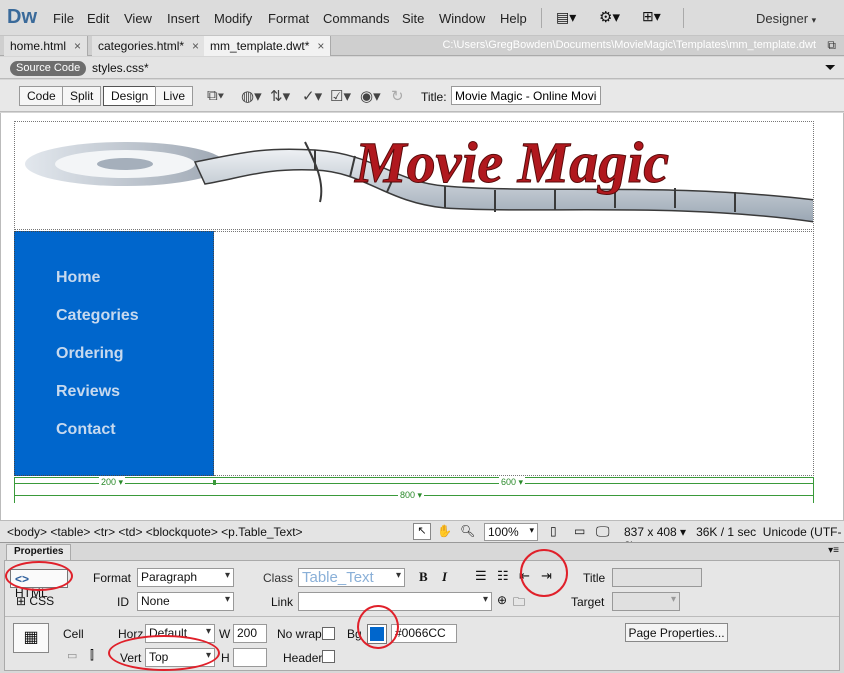  Describe the element at coordinates (512, 482) in the screenshot. I see `col2-width-label: 600 ▾` at that location.